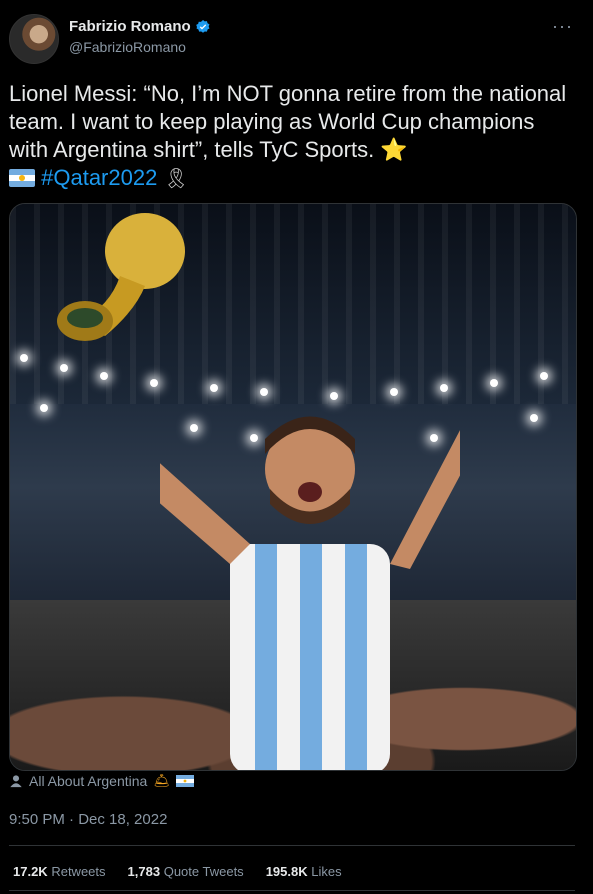 The image size is (593, 894). What do you see at coordinates (144, 871) in the screenshot?
I see `quotes-count: 1,783` at bounding box center [144, 871].